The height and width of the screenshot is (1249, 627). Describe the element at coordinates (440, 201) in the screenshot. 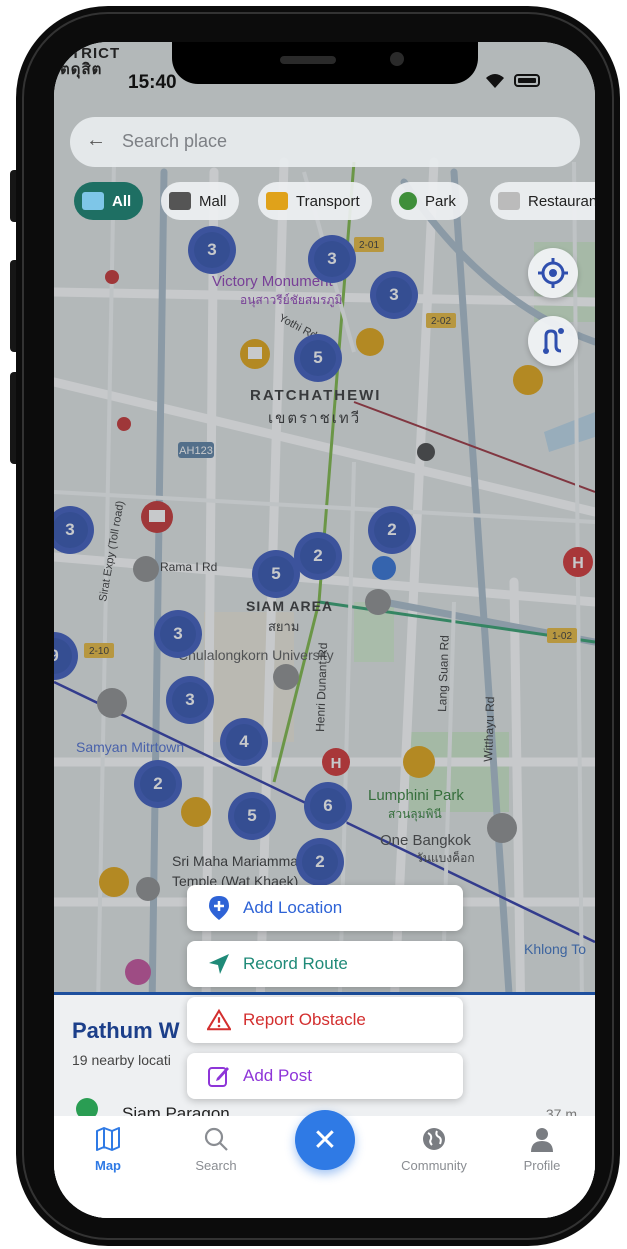

I see `chip-label: Park` at that location.